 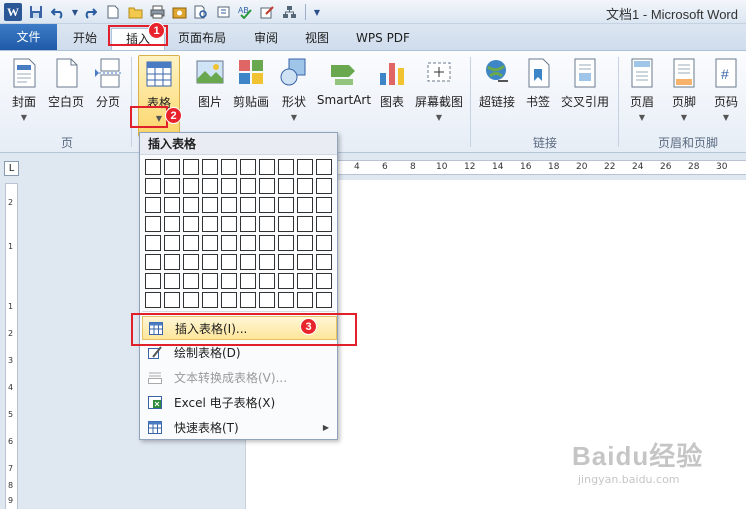 What do you see at coordinates (85, 39) in the screenshot?
I see `tab-home: 开始` at bounding box center [85, 39].